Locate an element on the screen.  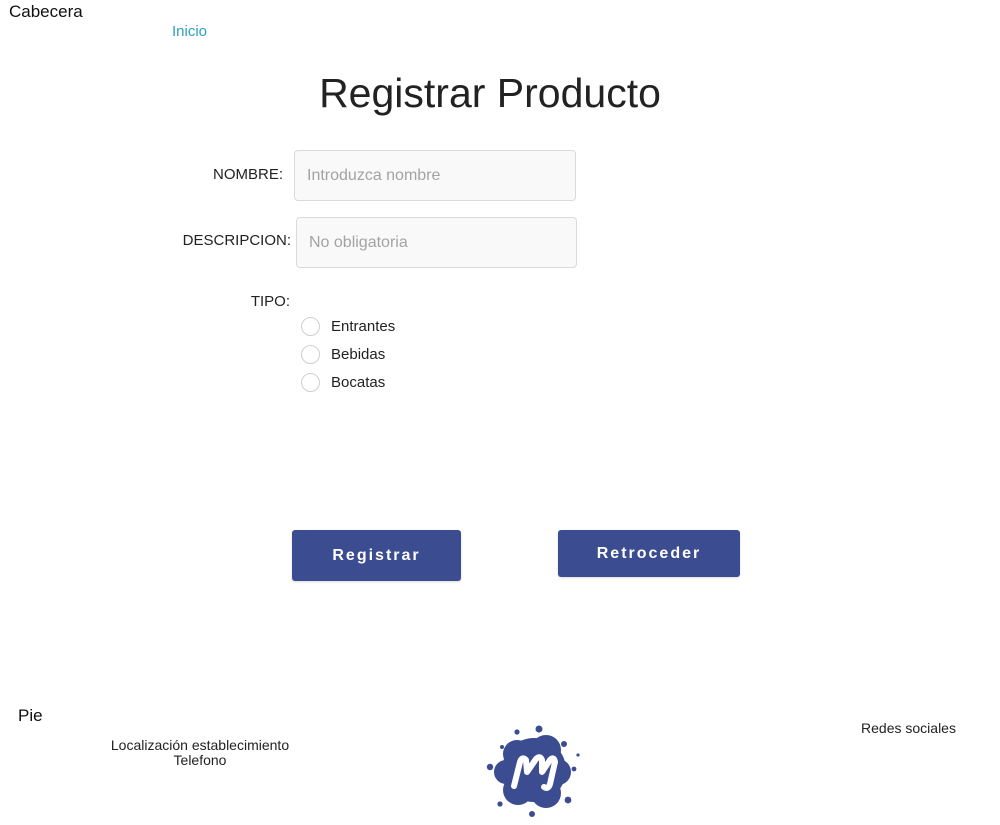
tipo-label: TIPO: is located at coordinates (270, 301).